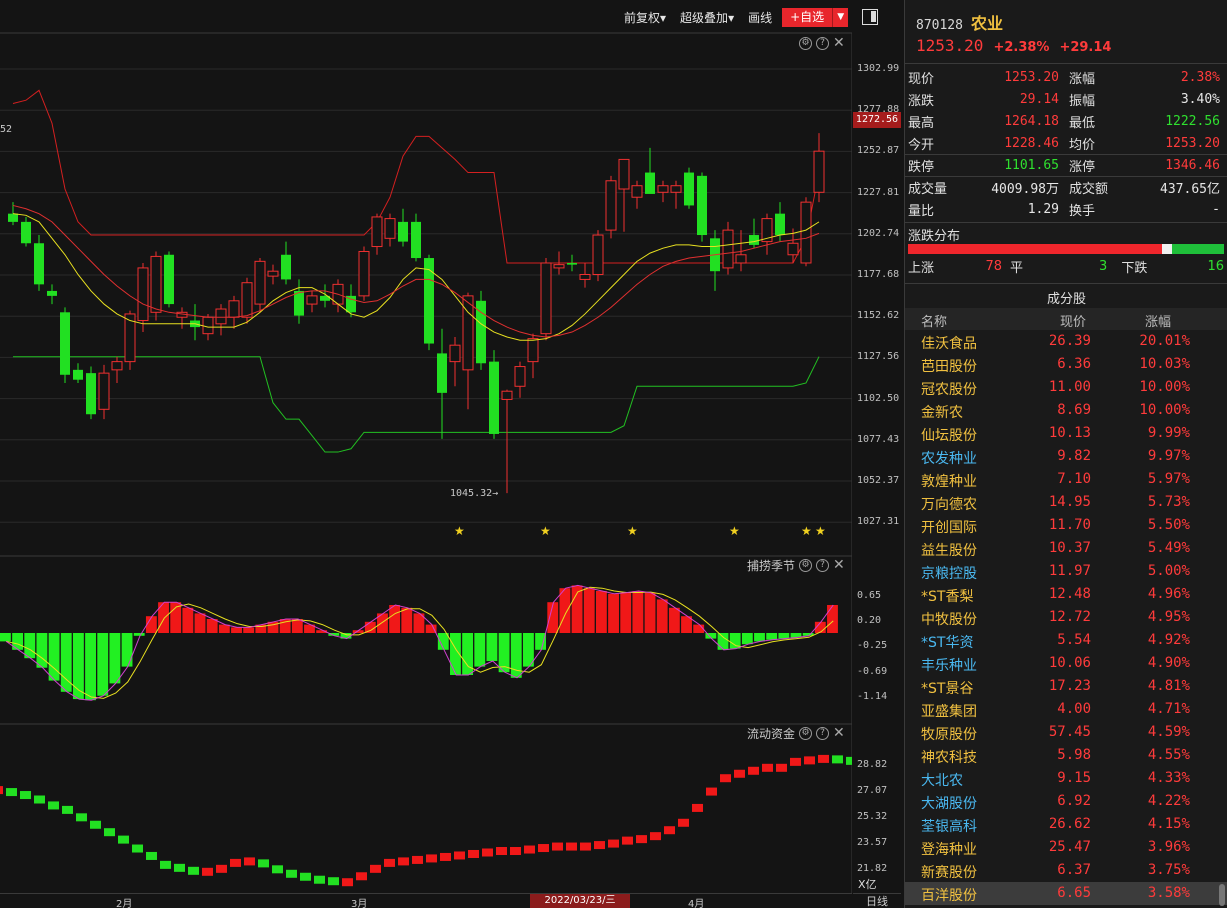  I want to click on constituent-row: 大湖股份 6.92 4.22%, so click(1066, 801).